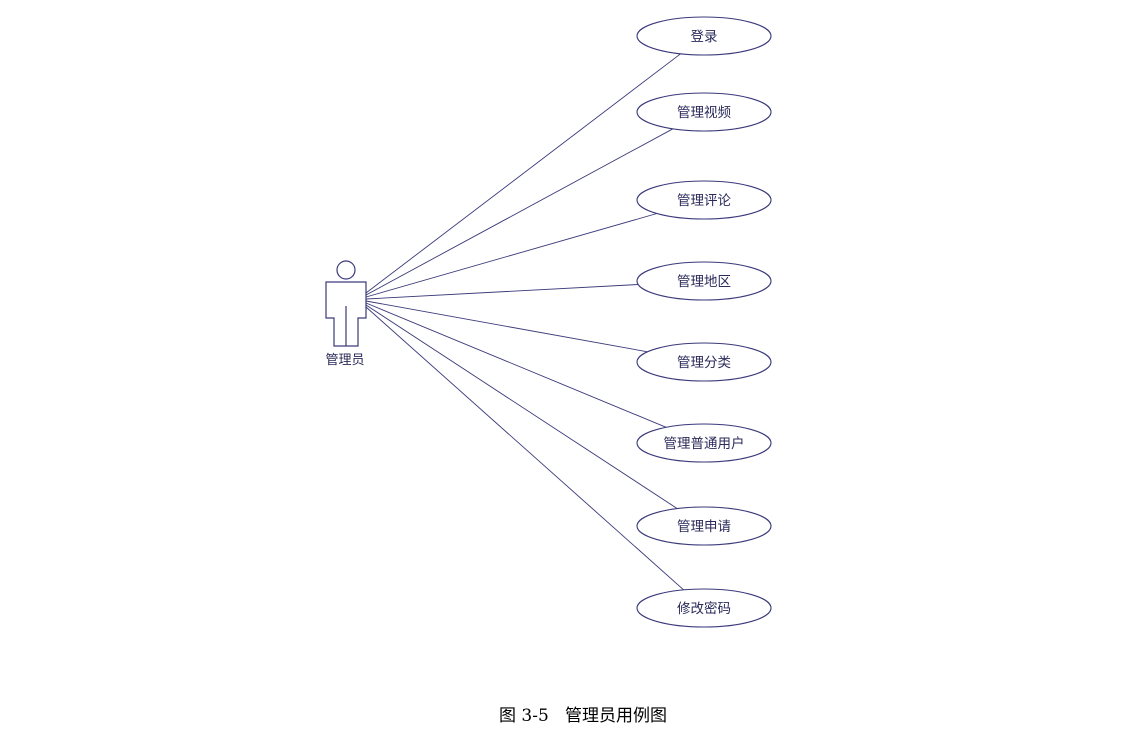 The height and width of the screenshot is (736, 1123). I want to click on use-case-label: 登录, so click(704, 37).